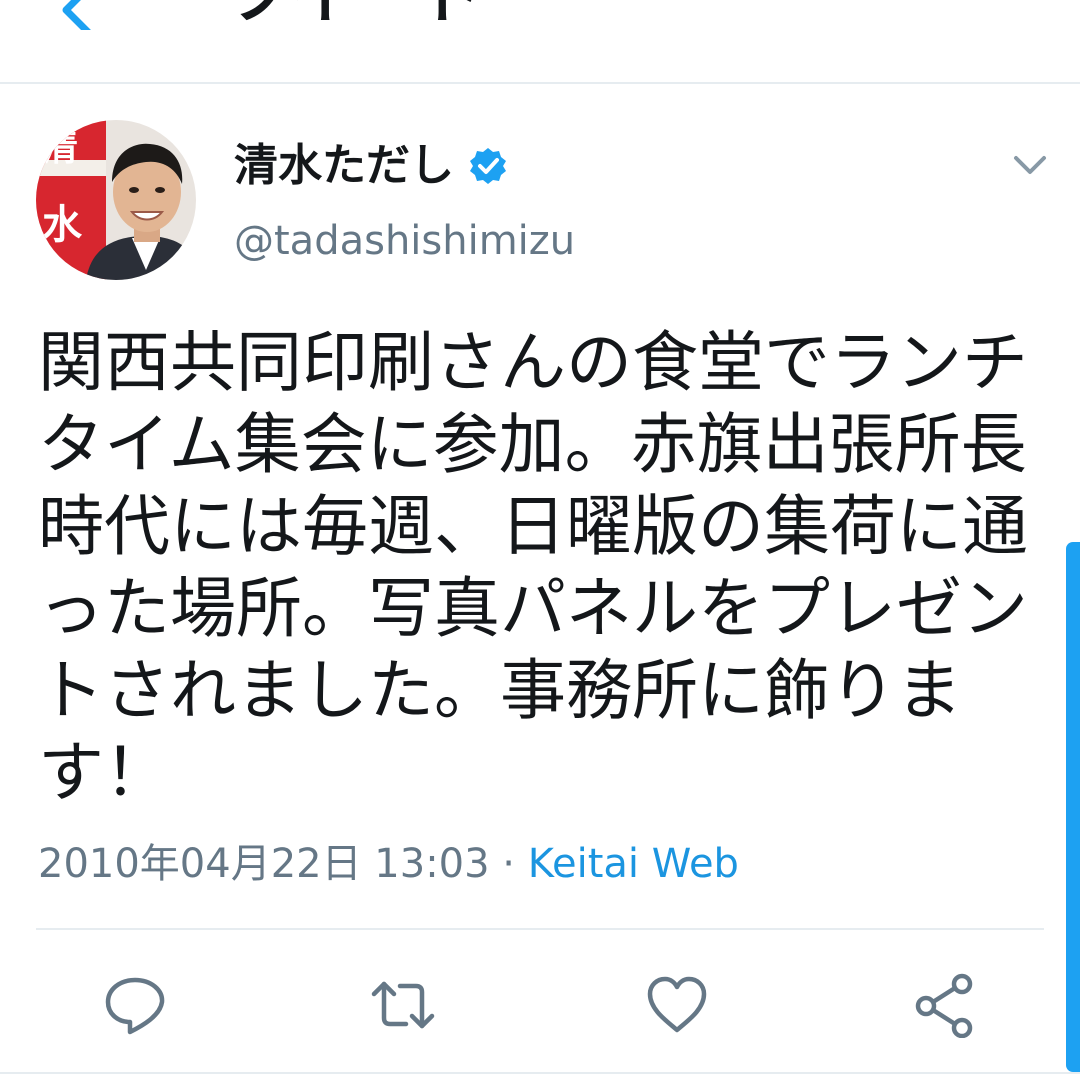 Image resolution: width=1080 pixels, height=1080 pixels. I want to click on share-icon, so click(944, 1005).